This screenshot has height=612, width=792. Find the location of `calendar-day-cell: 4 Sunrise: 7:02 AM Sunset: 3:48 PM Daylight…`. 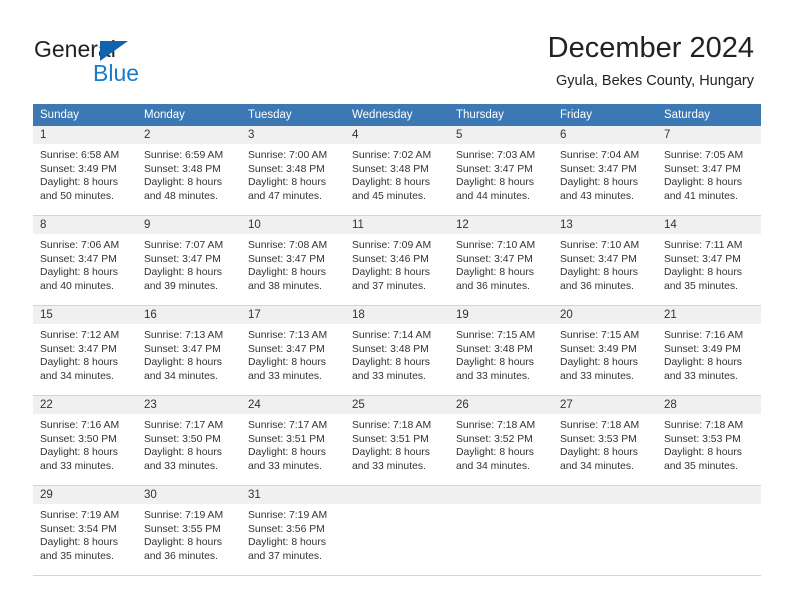

calendar-day-cell: 4 Sunrise: 7:02 AM Sunset: 3:48 PM Daylight… is located at coordinates (397, 171).